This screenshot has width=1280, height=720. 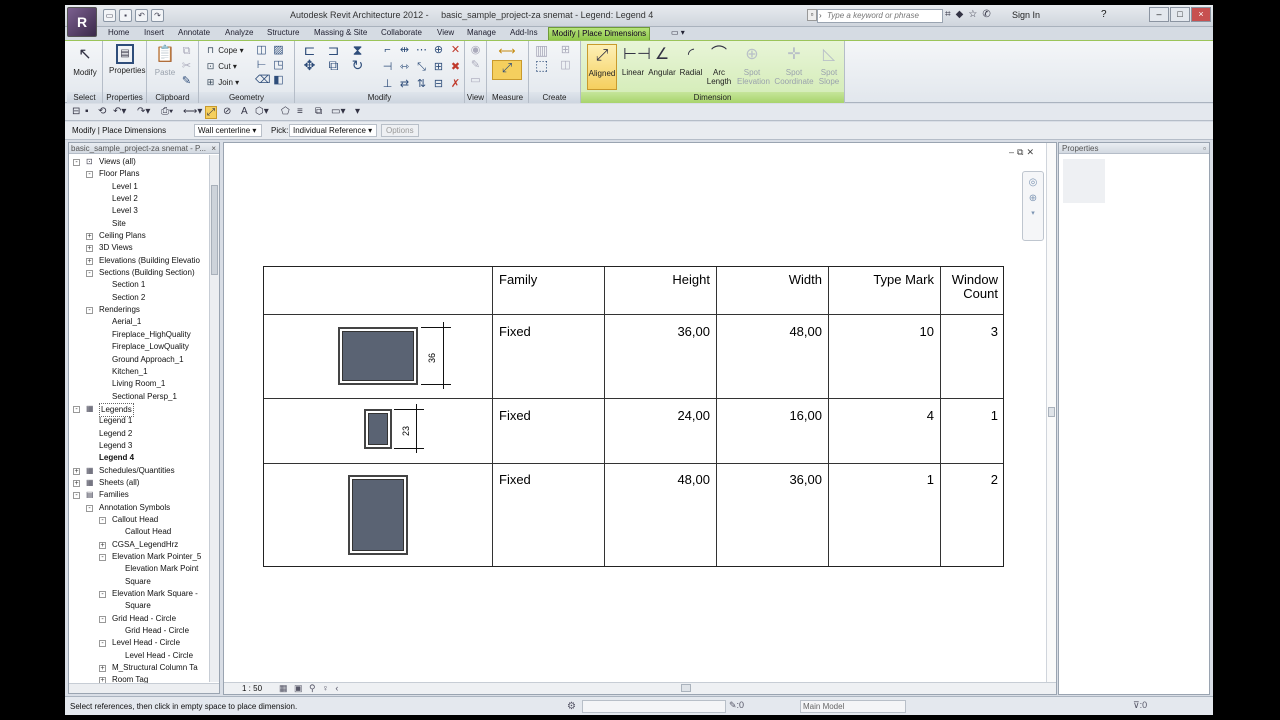 What do you see at coordinates (139, 162) in the screenshot?
I see `browser-node: - ⊡ Views (all)` at bounding box center [139, 162].